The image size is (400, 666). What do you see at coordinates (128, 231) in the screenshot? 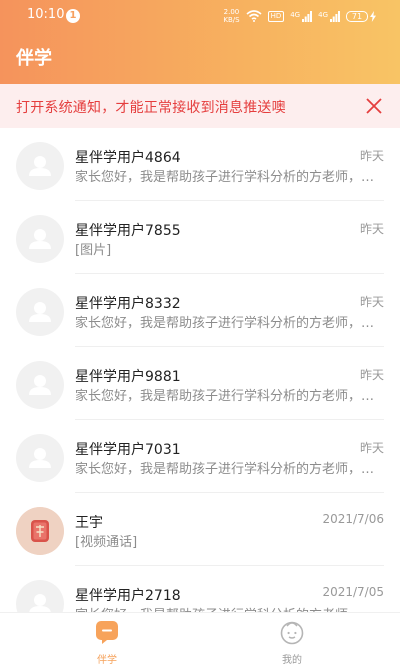
I see `conversation-name: 星伴学用户7855` at bounding box center [128, 231].